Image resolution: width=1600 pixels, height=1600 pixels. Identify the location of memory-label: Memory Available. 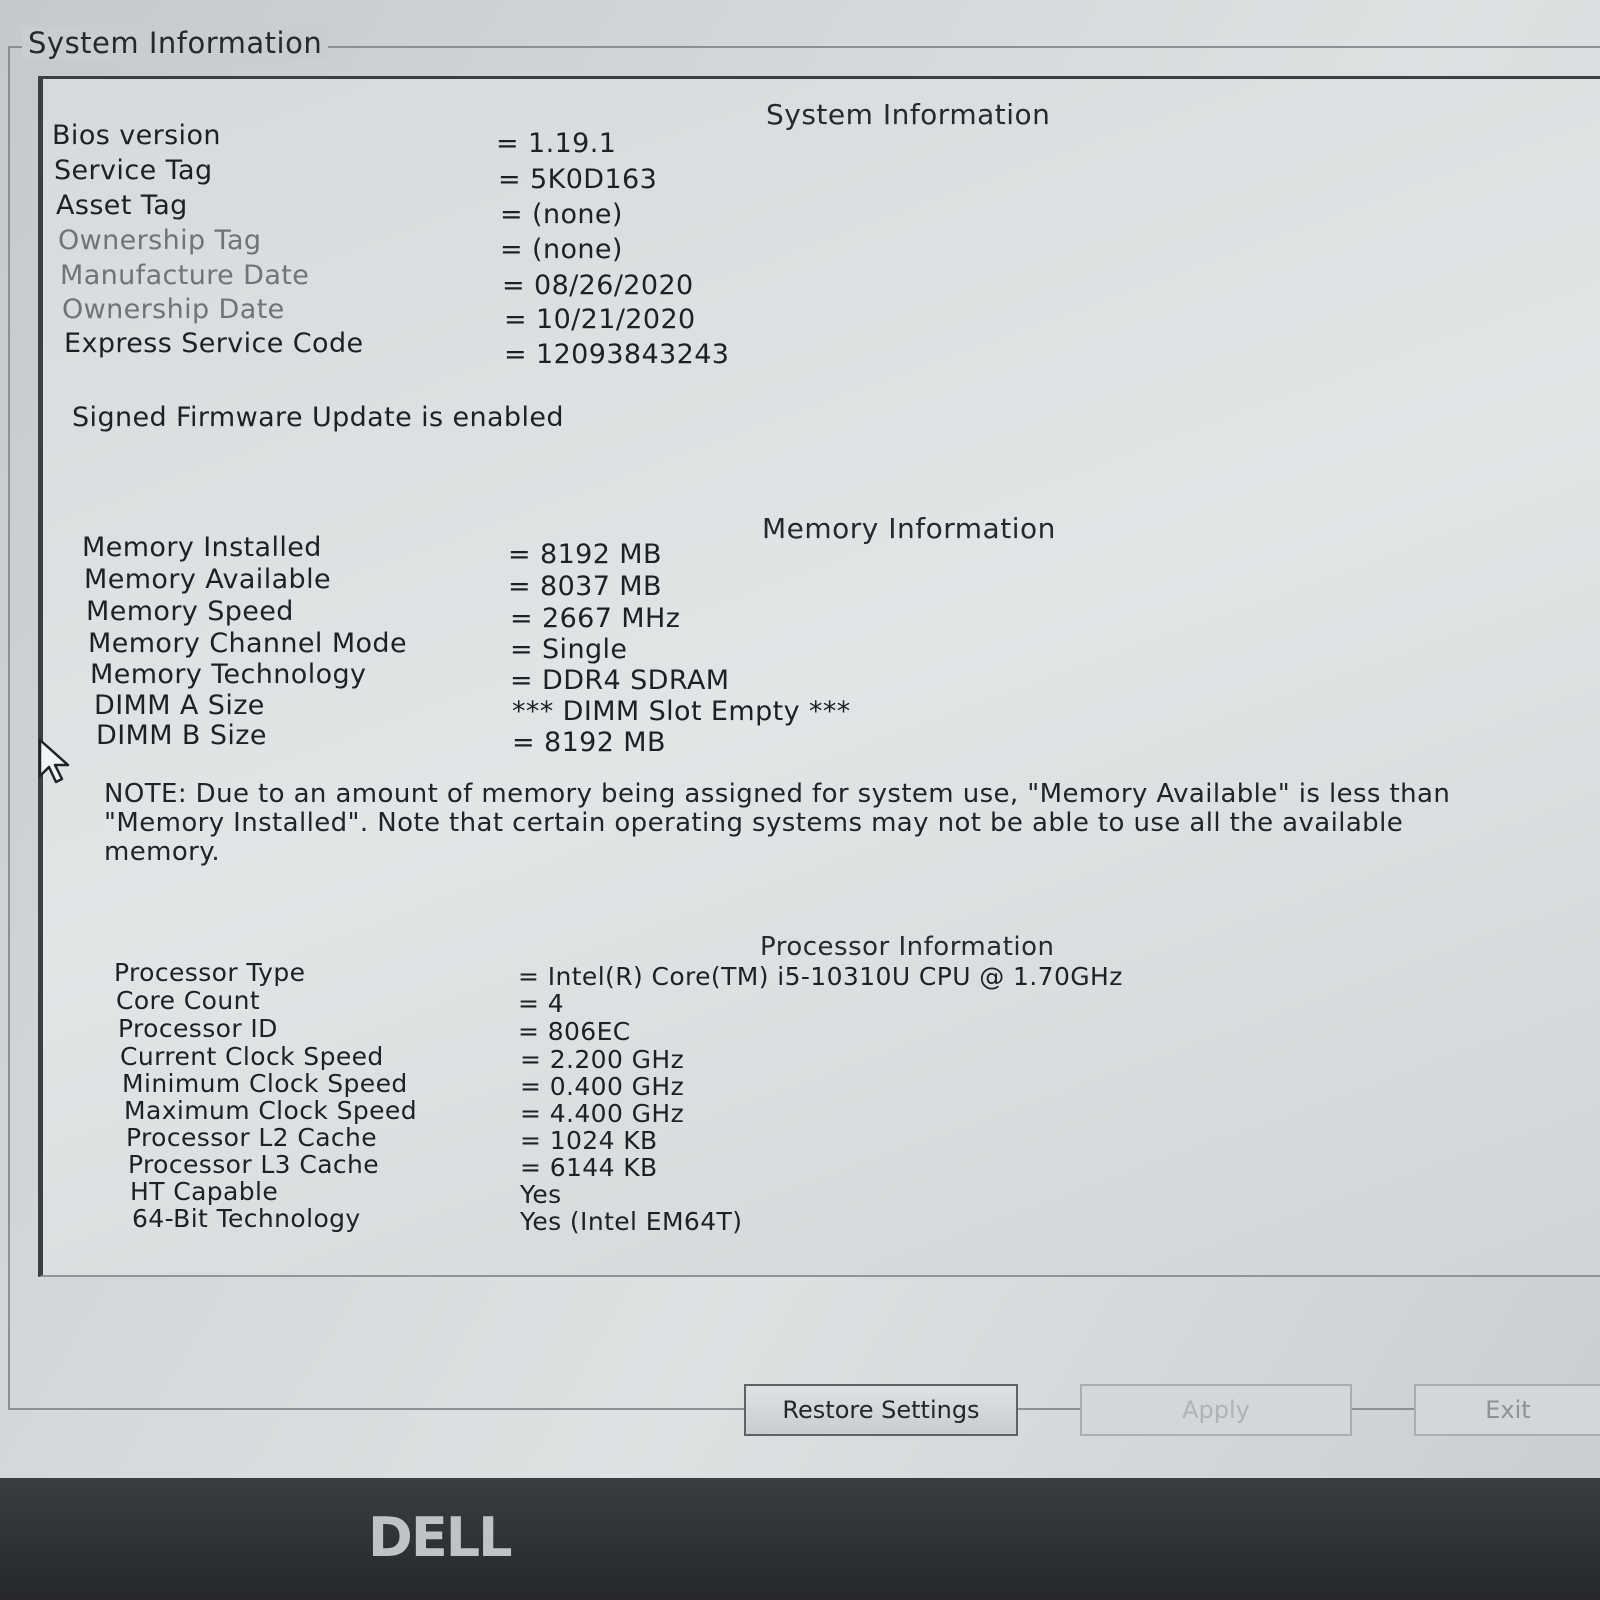
(208, 579).